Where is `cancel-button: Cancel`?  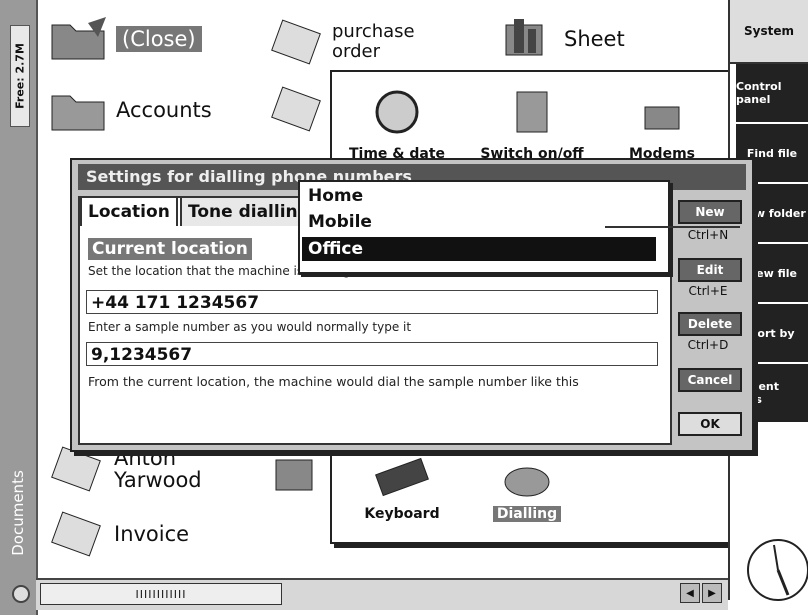
cancel-button: Cancel is located at coordinates (710, 380).